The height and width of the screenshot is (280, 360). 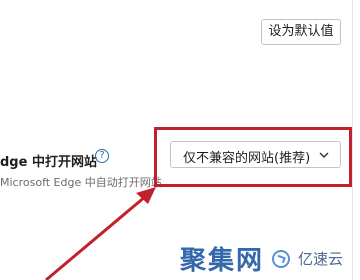 I want to click on setting-title: dge 中打开网站, so click(x=48, y=162).